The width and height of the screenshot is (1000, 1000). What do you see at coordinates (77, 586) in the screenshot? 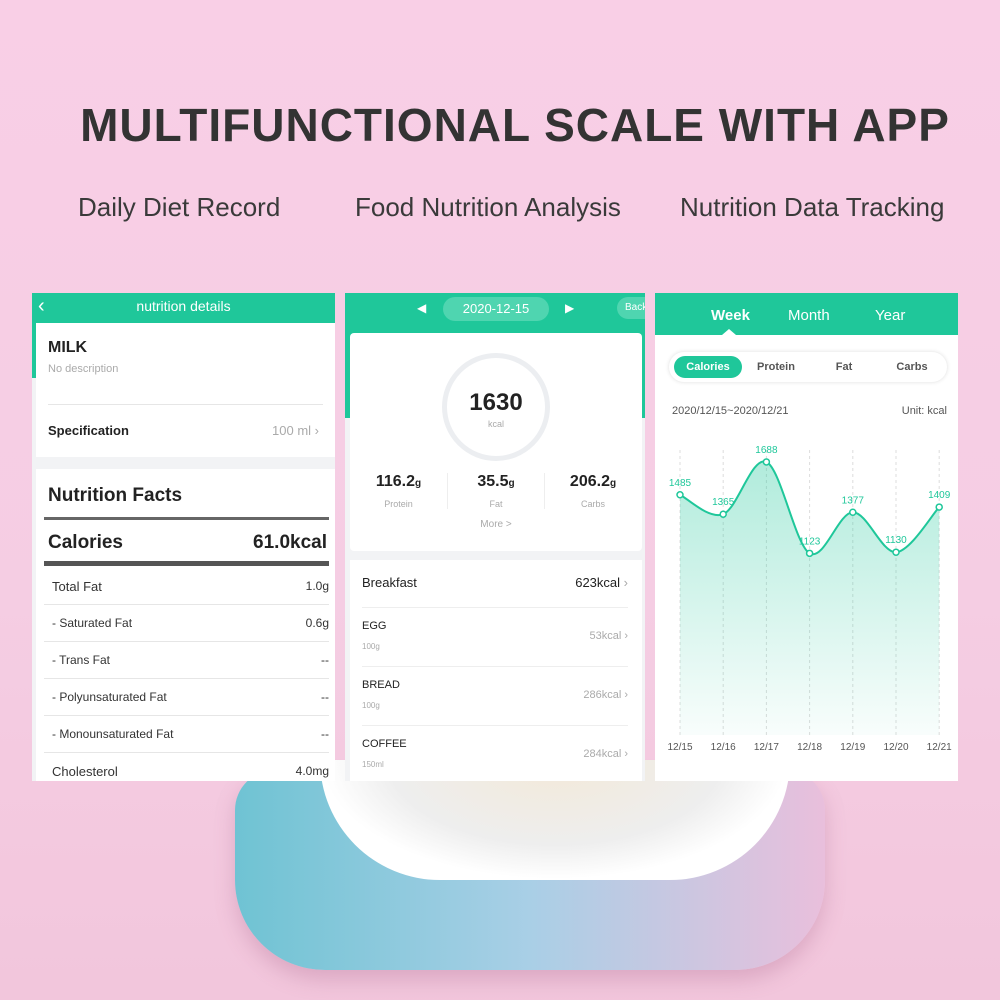
I see `nutrient-label: Total Fat` at bounding box center [77, 586].